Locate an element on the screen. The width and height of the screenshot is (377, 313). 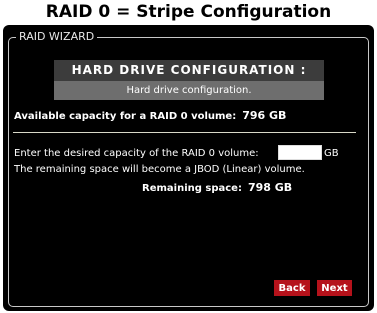
remaining-space-label: Remaining space: is located at coordinates (192, 188).